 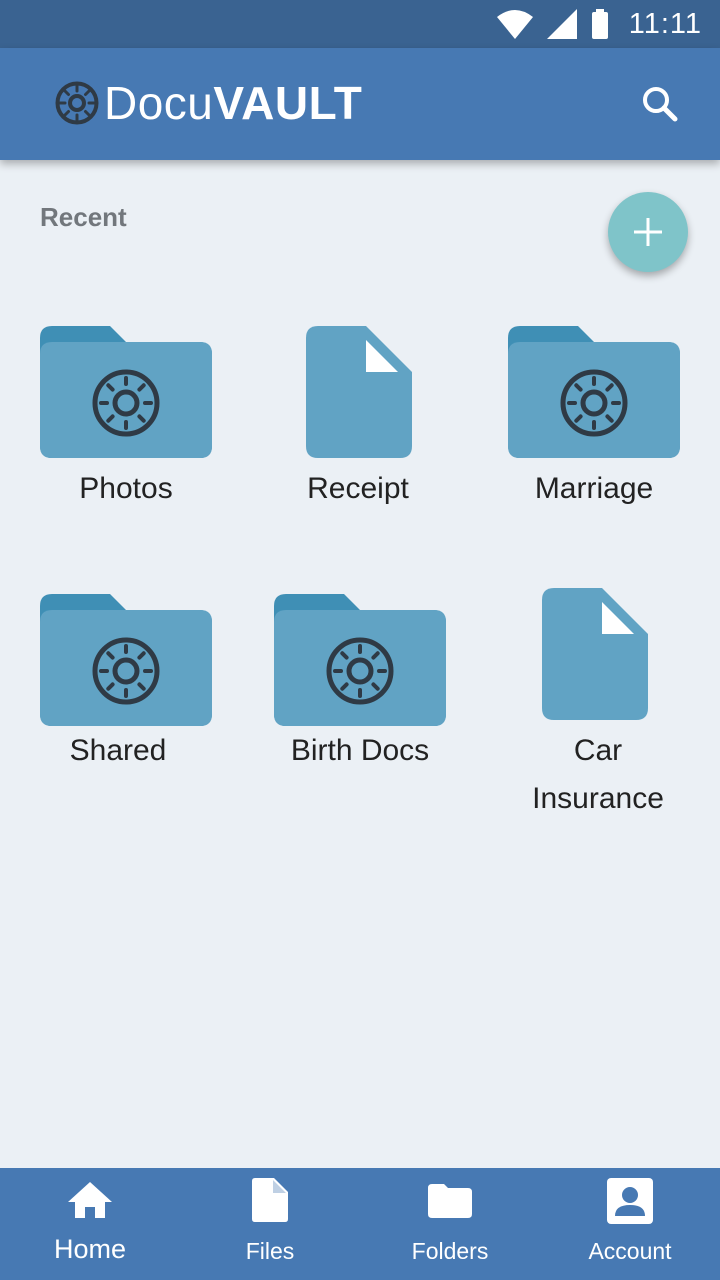 What do you see at coordinates (450, 1224) in the screenshot?
I see `nav-item-folders: Folders` at bounding box center [450, 1224].